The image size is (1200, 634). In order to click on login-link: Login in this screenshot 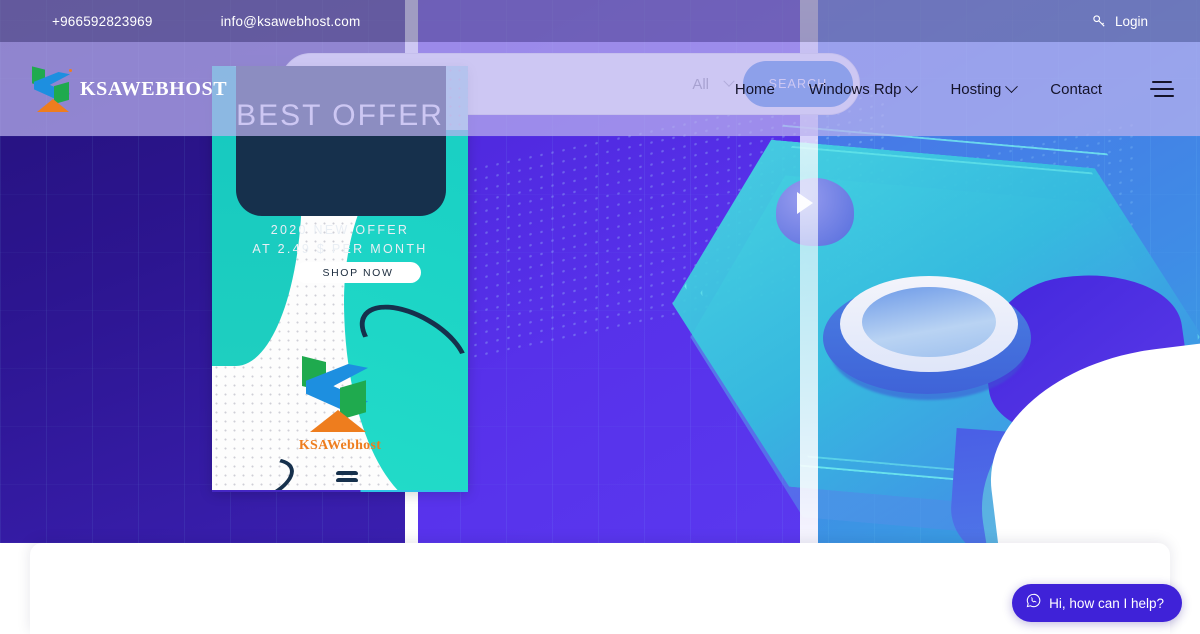, I will do `click(1120, 21)`.